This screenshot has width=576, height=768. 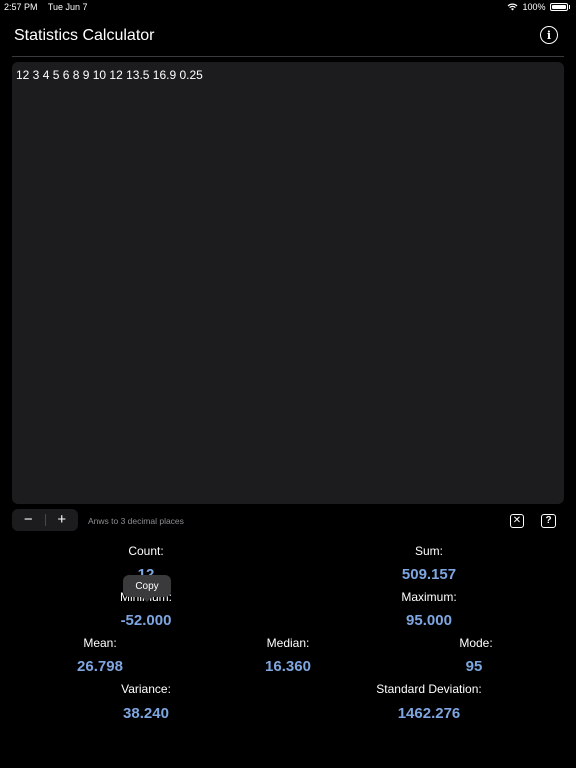 What do you see at coordinates (146, 551) in the screenshot?
I see `count-label: Count:` at bounding box center [146, 551].